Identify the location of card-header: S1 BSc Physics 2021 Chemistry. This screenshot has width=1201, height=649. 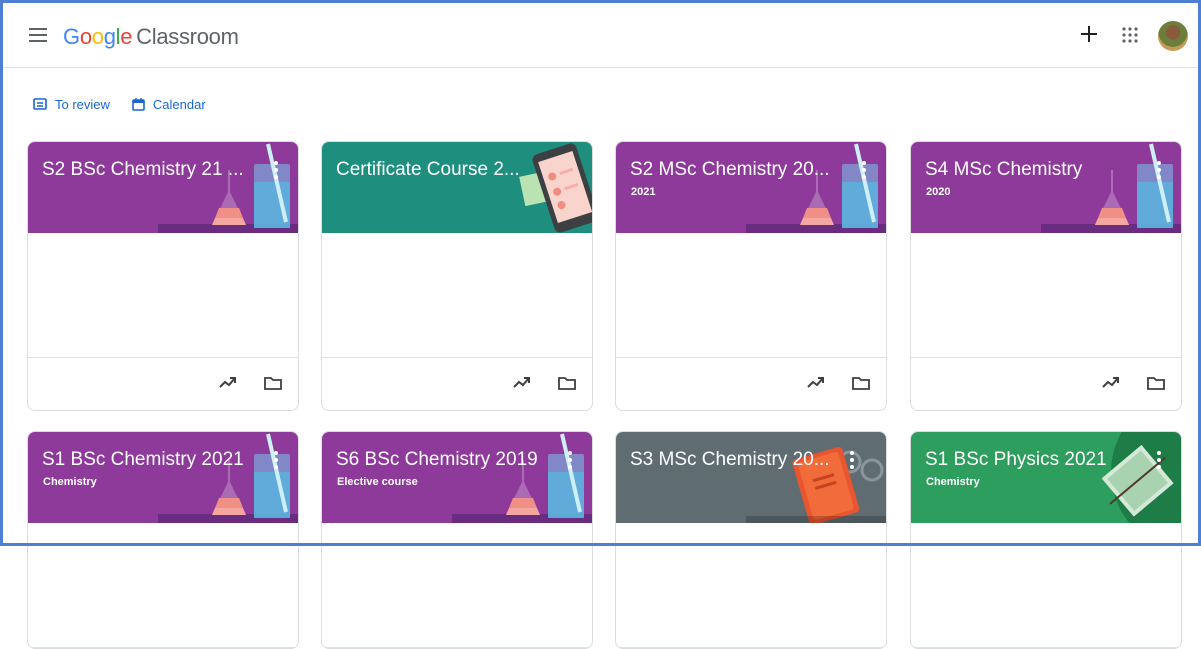
(1046, 477).